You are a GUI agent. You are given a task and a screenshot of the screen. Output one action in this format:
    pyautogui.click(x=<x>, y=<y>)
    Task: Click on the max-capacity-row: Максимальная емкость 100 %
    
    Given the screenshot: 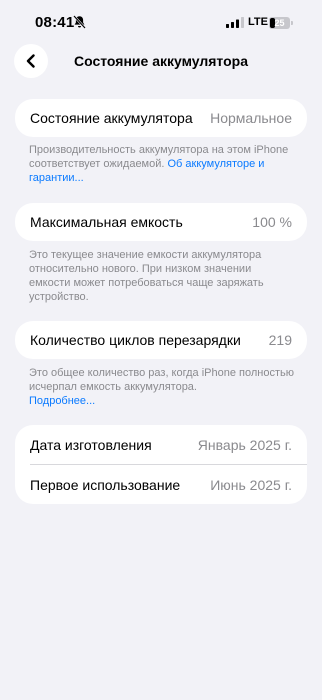 What is the action you would take?
    pyautogui.click(x=161, y=222)
    